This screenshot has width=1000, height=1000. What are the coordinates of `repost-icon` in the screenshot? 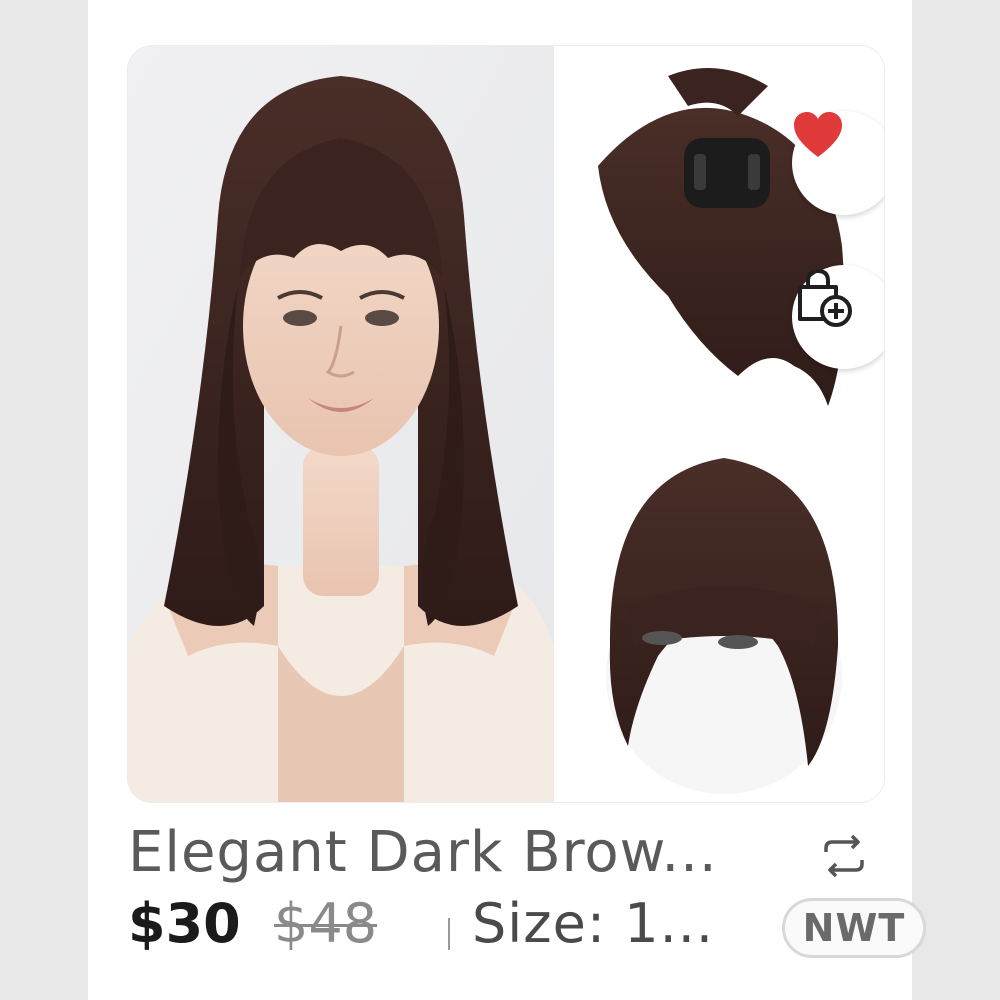 It's located at (844, 856).